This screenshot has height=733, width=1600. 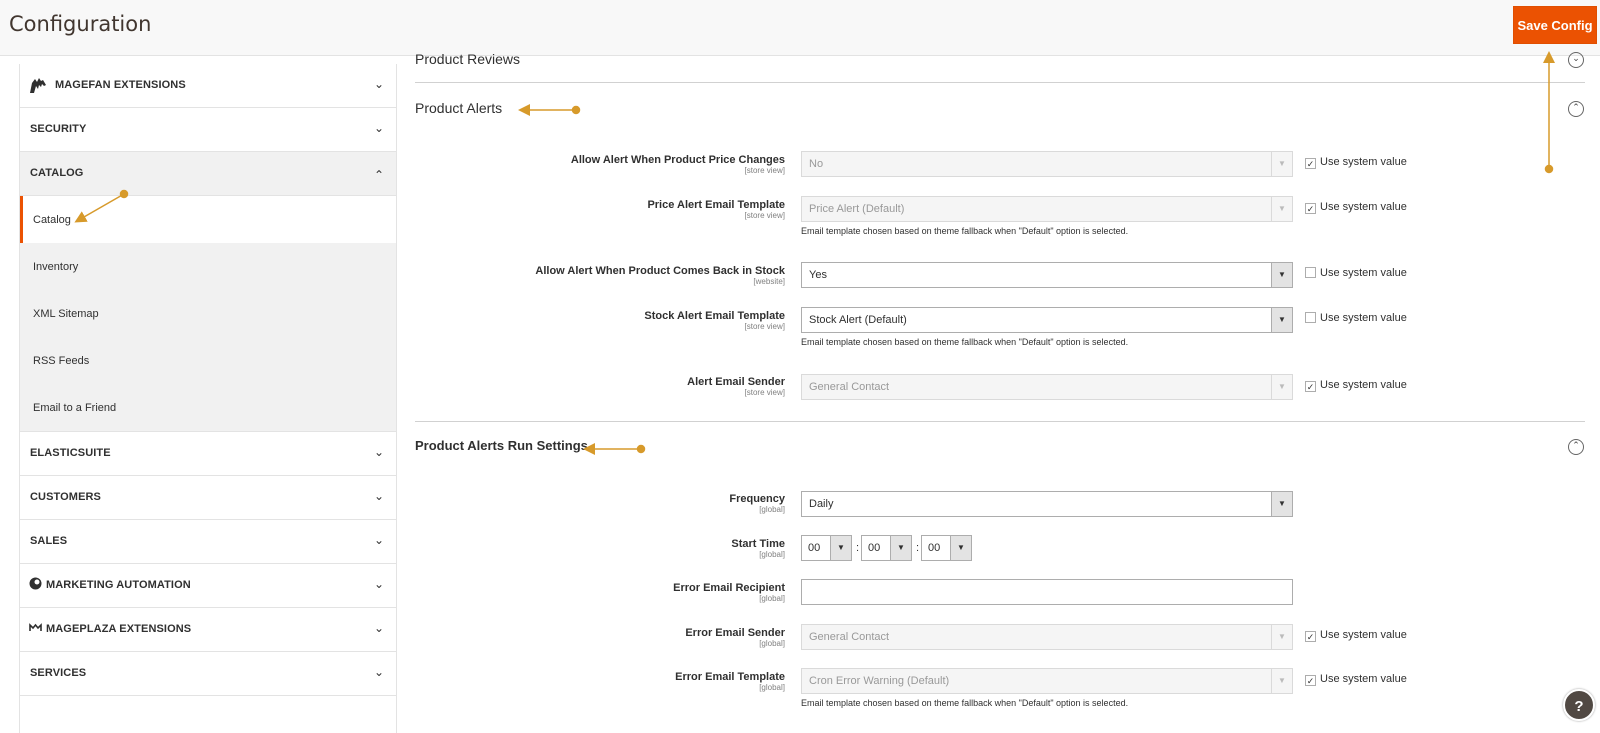 What do you see at coordinates (1579, 705) in the screenshot?
I see `help-button: ?` at bounding box center [1579, 705].